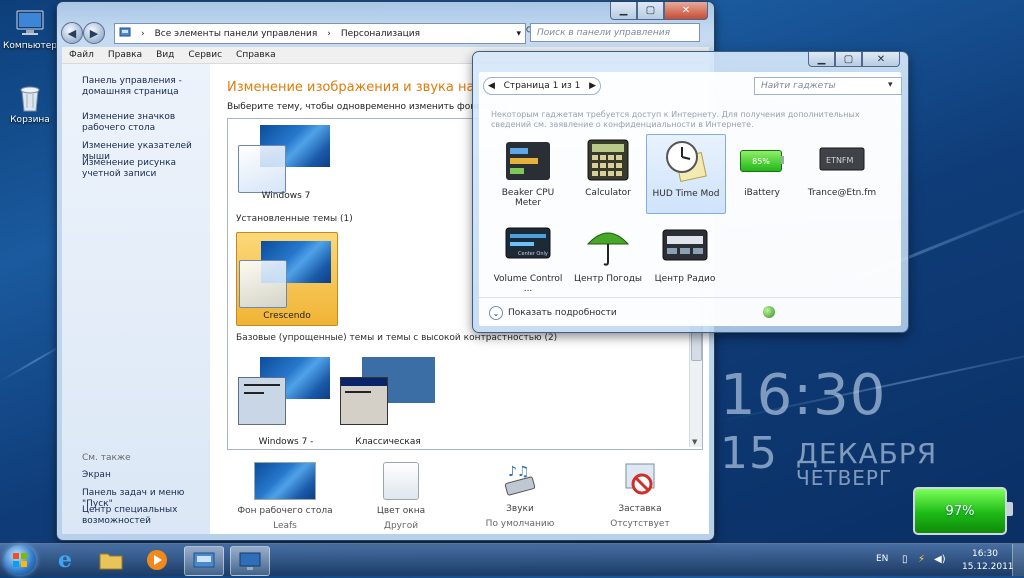 The width and height of the screenshot is (1024, 578). What do you see at coordinates (803, 395) in the screenshot?
I see `desktop-clock-time: 16:30` at bounding box center [803, 395].